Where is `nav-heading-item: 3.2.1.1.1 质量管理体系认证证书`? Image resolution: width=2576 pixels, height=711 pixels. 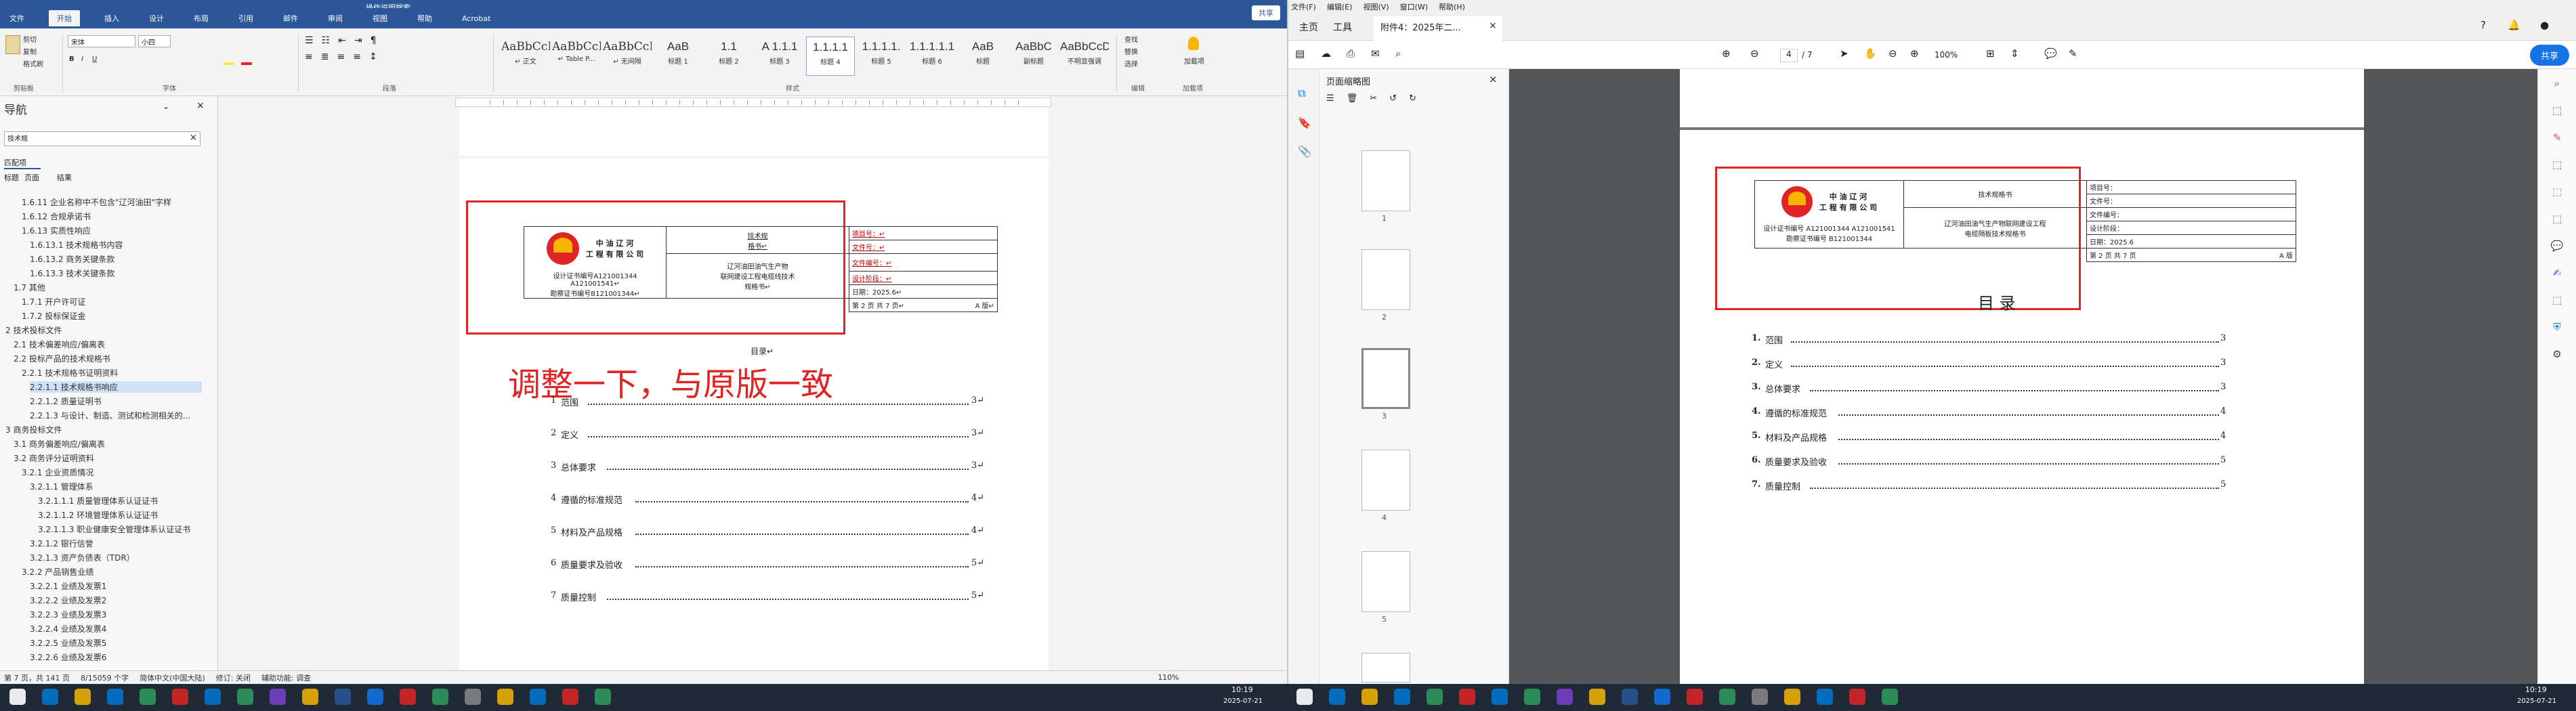
nav-heading-item: 3.2.1.1.1 质量管理体系认证证书 is located at coordinates (98, 501).